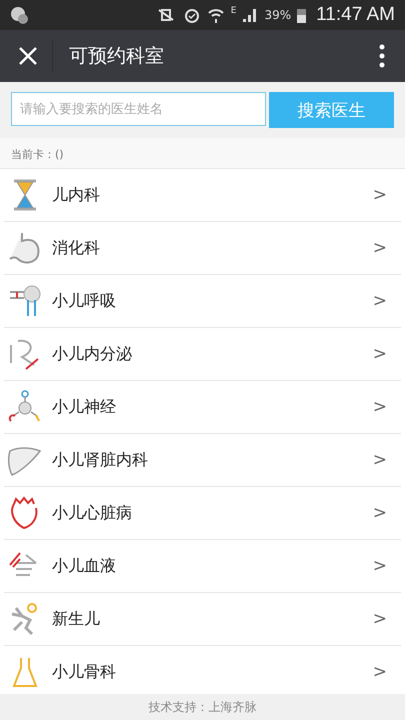 The image size is (405, 720). I want to click on current-card-label: 当前卡：(), so click(202, 153).